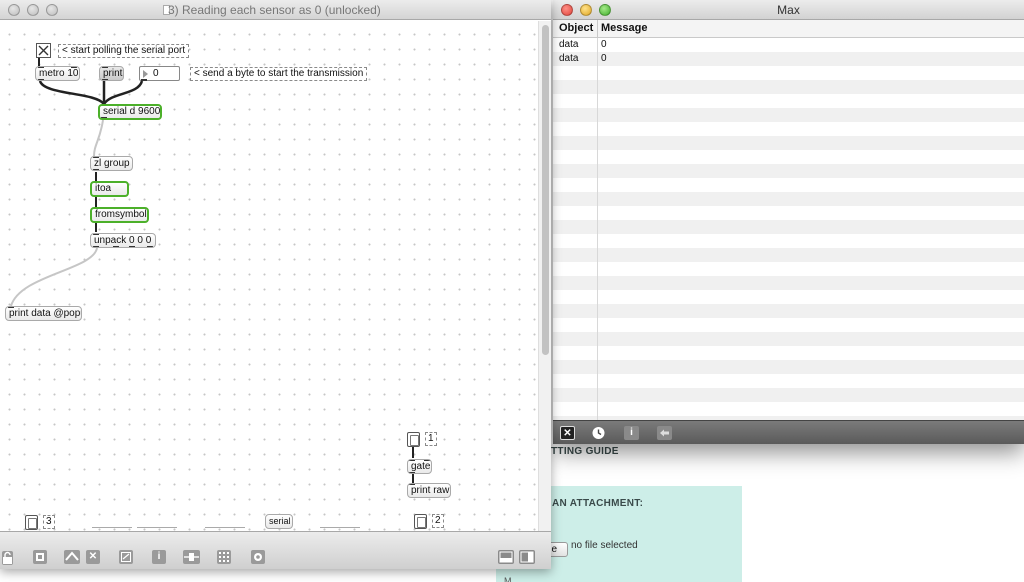 This screenshot has height=582, width=1024. Describe the element at coordinates (576, 28) in the screenshot. I see `column-header-object: Object` at that location.